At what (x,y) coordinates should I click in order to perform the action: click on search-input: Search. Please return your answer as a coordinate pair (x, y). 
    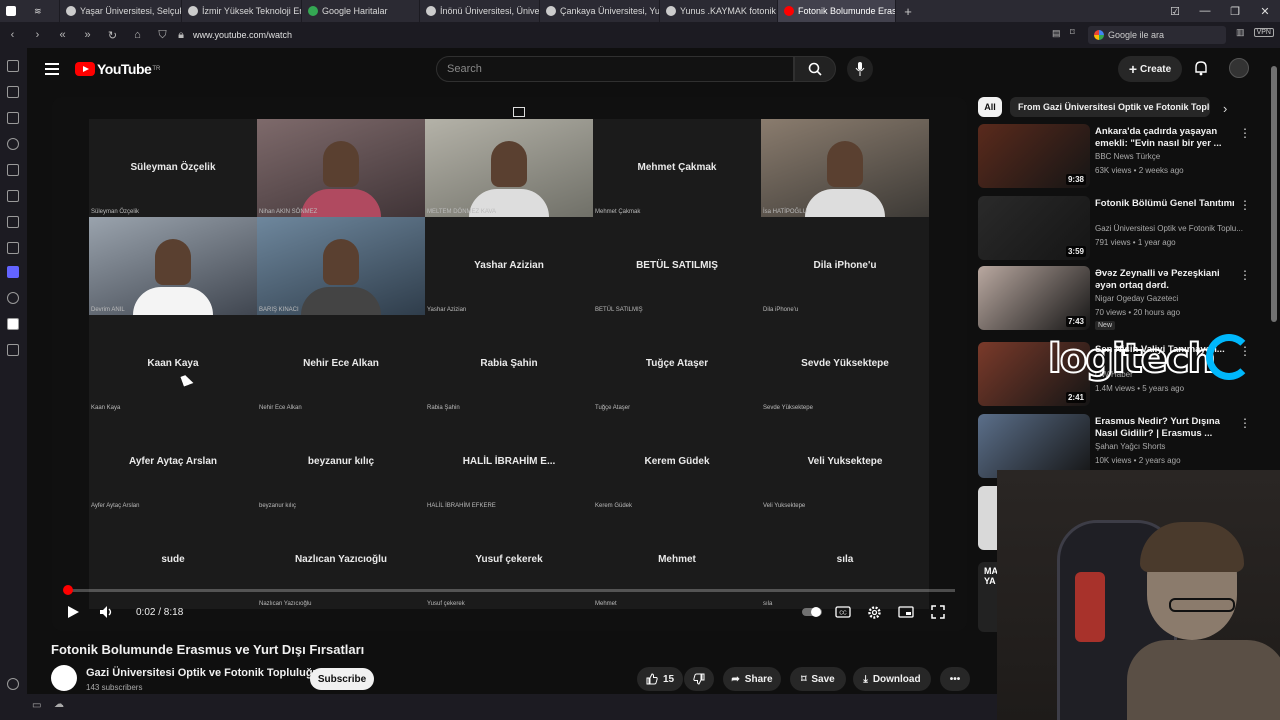
    Looking at the image, I should click on (615, 69).